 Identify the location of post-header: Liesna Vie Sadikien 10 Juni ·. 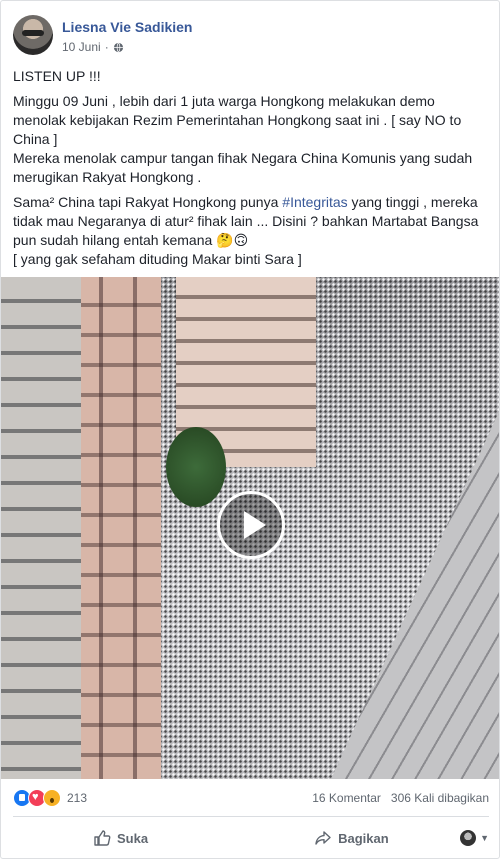
(102, 37).